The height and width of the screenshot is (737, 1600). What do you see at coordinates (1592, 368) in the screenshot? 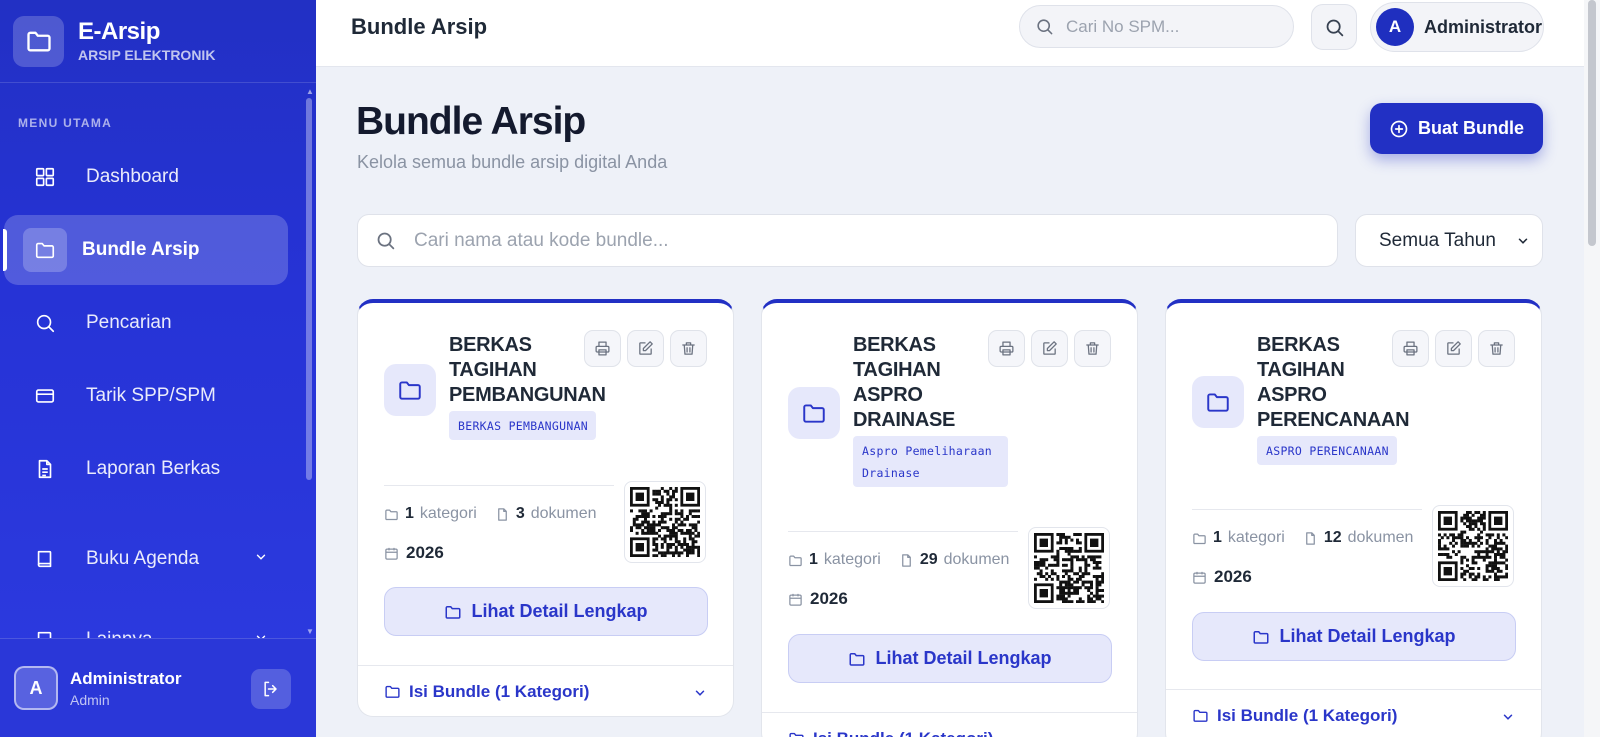
I see `page-scrollbar` at bounding box center [1592, 368].